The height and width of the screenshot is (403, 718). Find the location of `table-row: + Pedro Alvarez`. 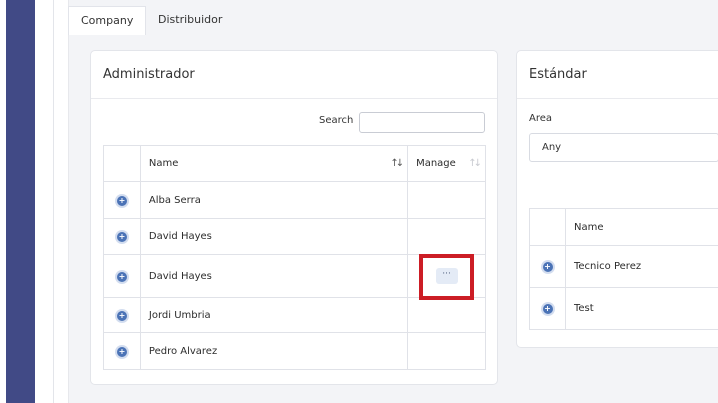

table-row: + Pedro Alvarez is located at coordinates (294, 351).